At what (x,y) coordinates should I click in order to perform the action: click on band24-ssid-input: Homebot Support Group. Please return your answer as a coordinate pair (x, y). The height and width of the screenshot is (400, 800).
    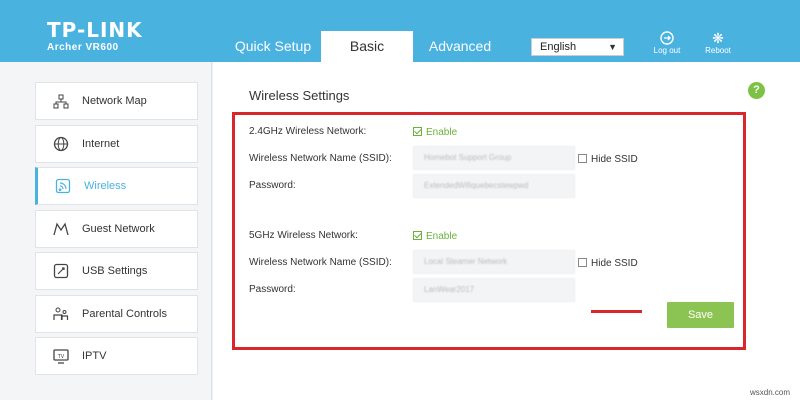
    Looking at the image, I should click on (494, 158).